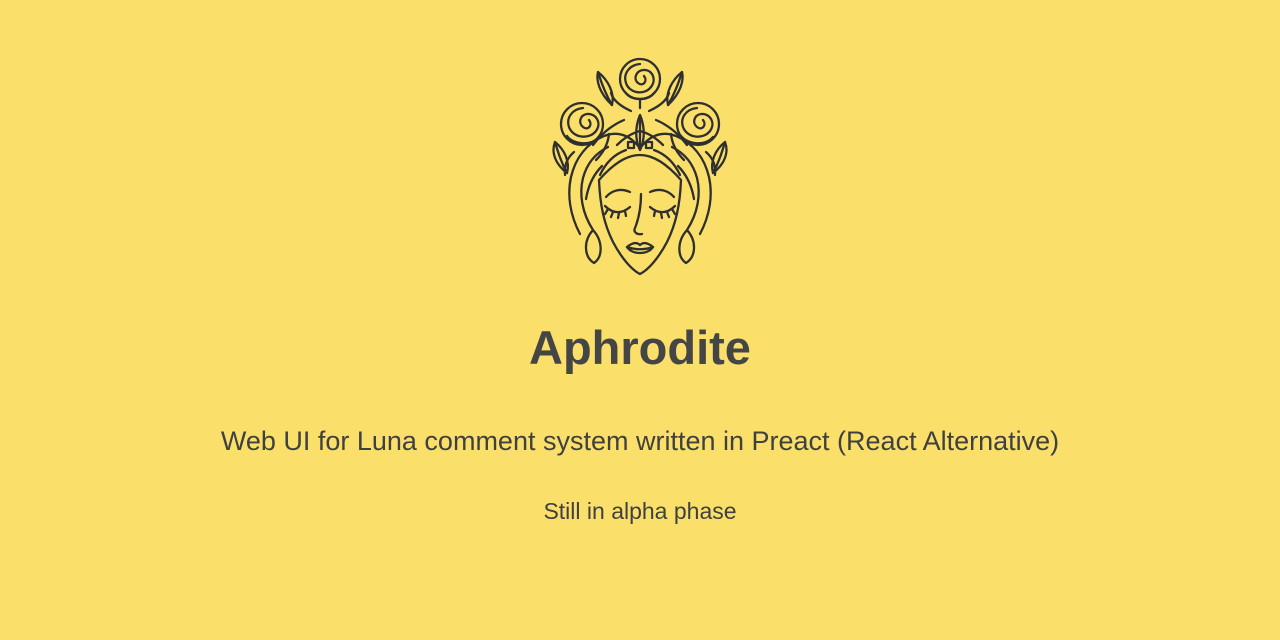  Describe the element at coordinates (640, 511) in the screenshot. I see `project-status: Still in alpha phase` at that location.